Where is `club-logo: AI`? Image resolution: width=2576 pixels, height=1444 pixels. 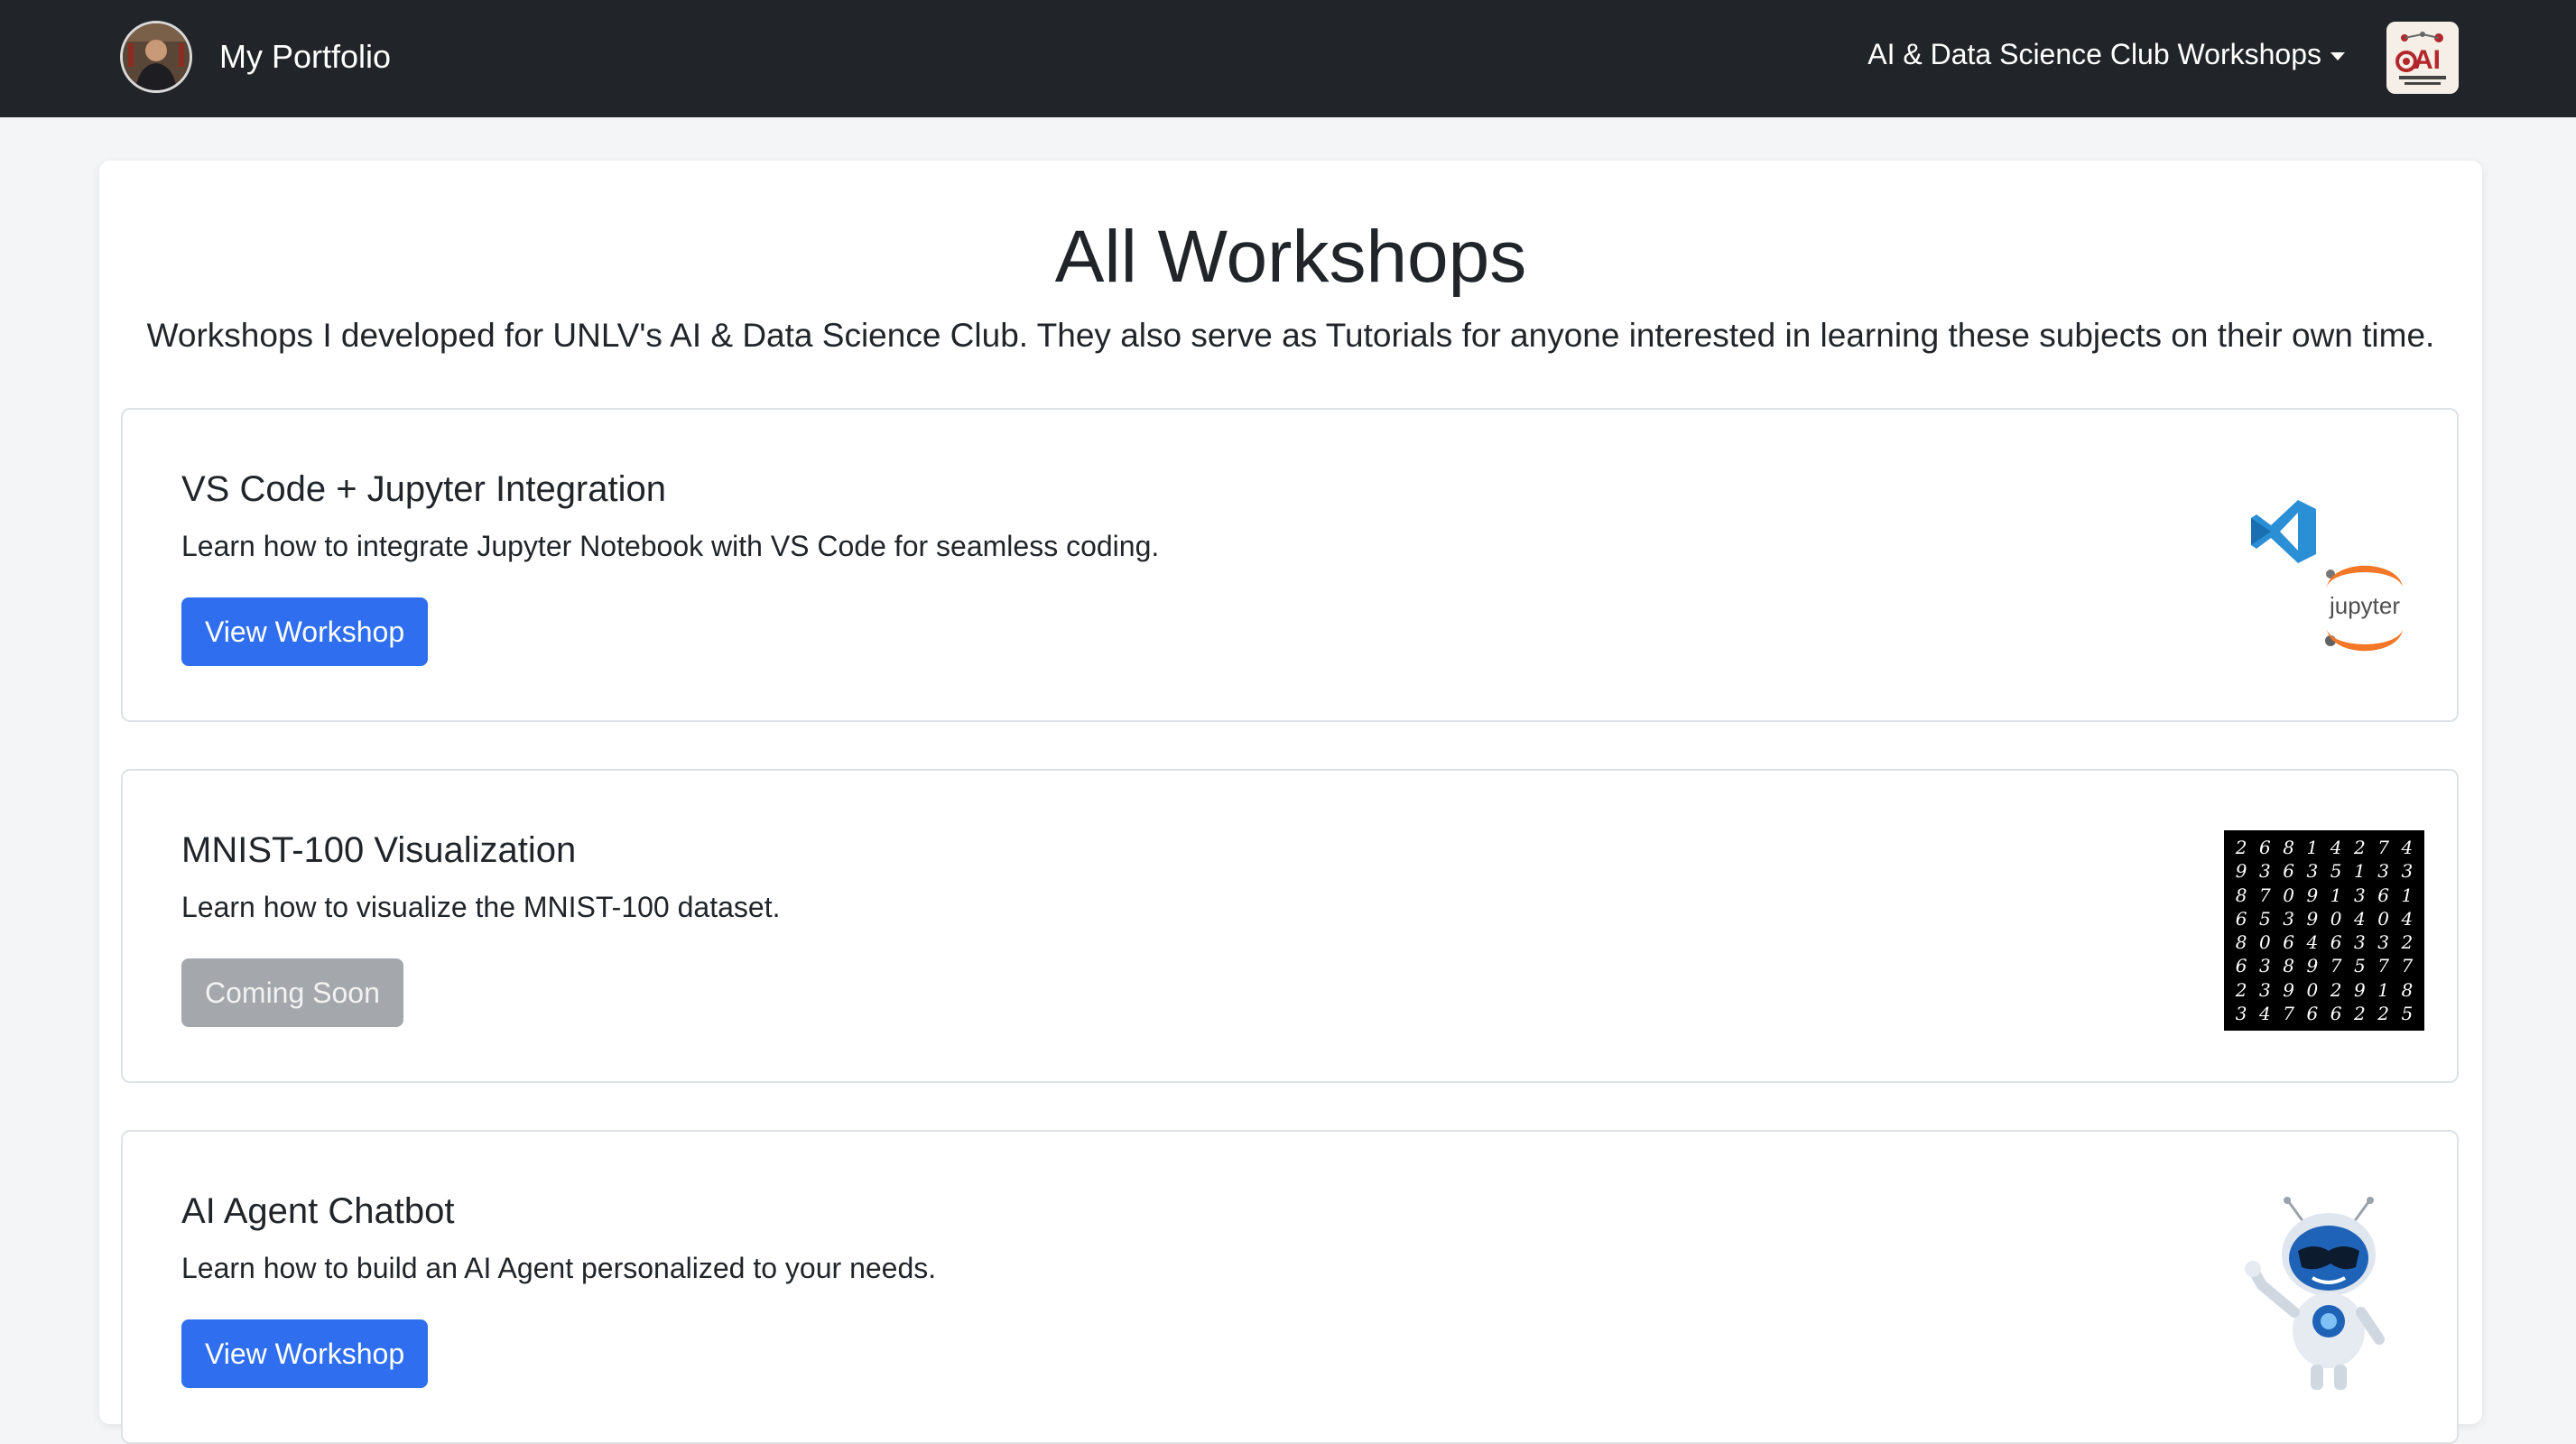 club-logo: AI is located at coordinates (2422, 58).